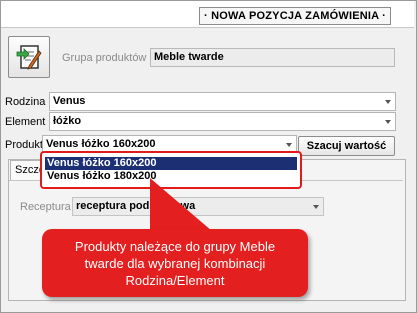 Image resolution: width=417 pixels, height=313 pixels. Describe the element at coordinates (346, 146) in the screenshot. I see `szacuj-wartosc-button: Szacuj wartość` at that location.